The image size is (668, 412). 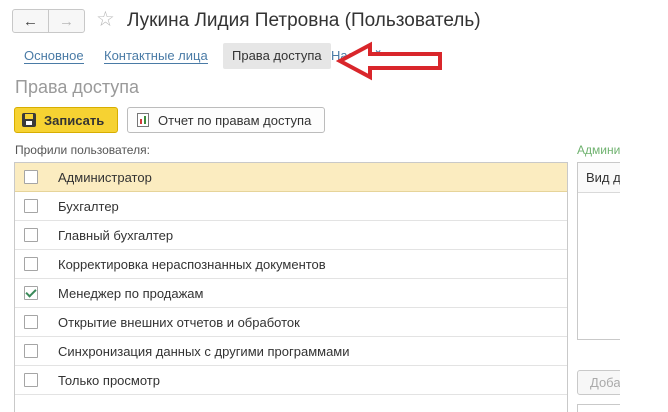 What do you see at coordinates (644, 276) in the screenshot?
I see `window-edge` at bounding box center [644, 276].